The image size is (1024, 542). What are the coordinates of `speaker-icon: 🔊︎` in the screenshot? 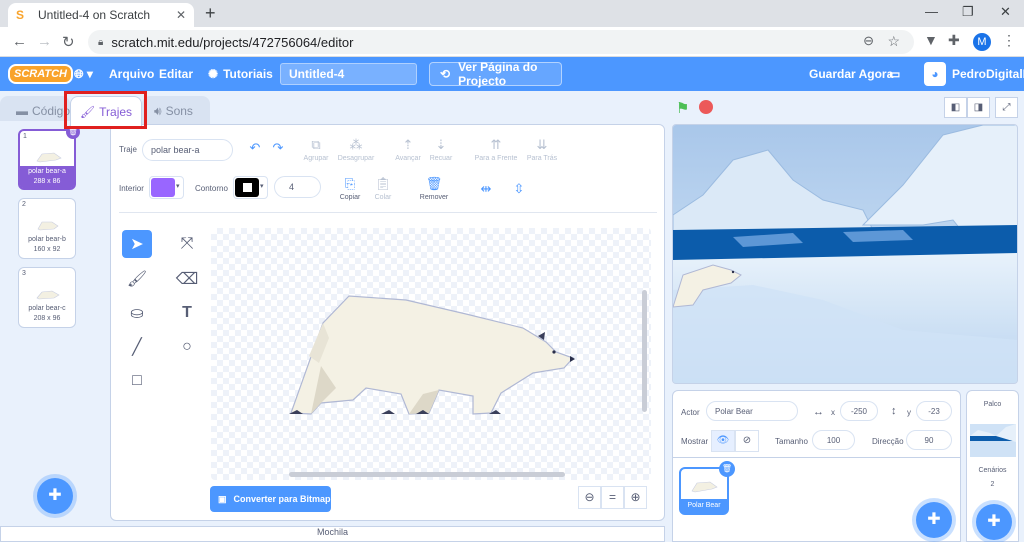 It's located at (158, 110).